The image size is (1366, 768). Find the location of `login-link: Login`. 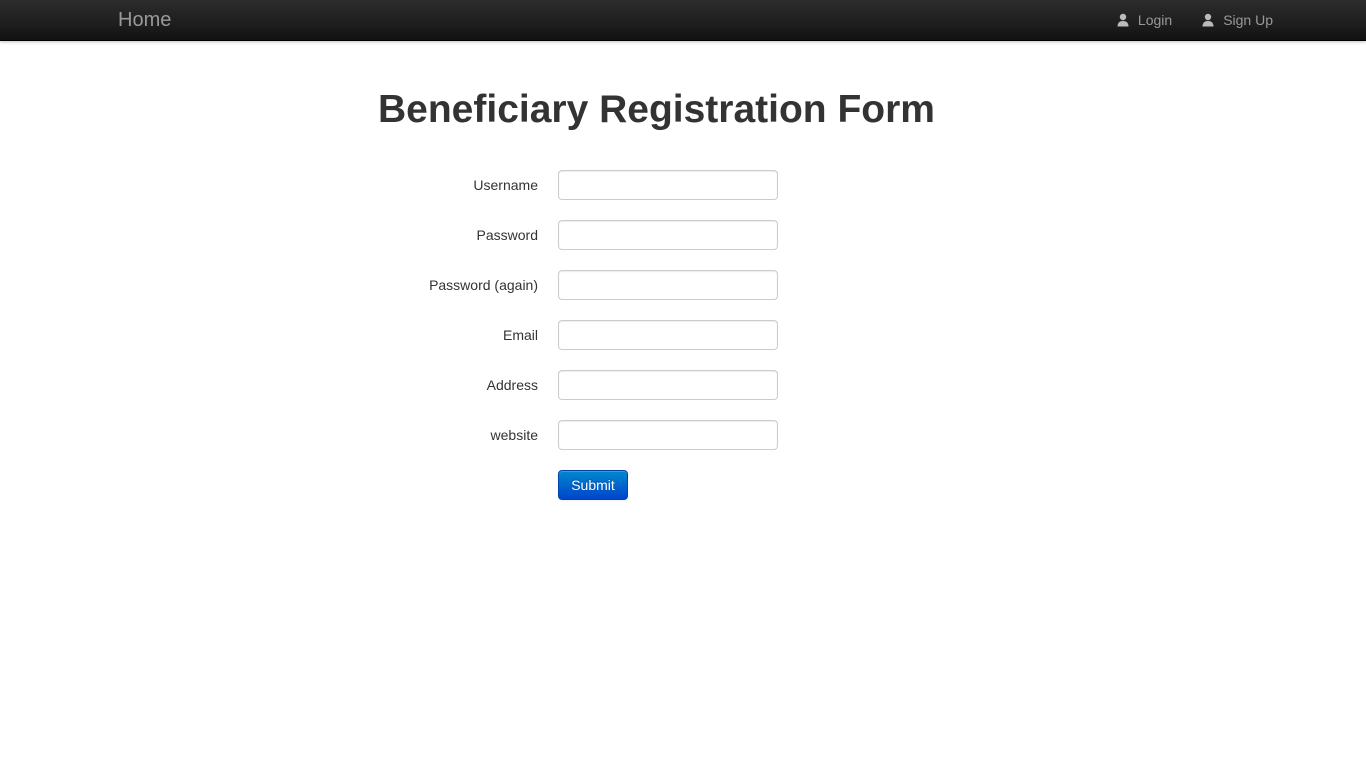

login-link: Login is located at coordinates (1144, 20).